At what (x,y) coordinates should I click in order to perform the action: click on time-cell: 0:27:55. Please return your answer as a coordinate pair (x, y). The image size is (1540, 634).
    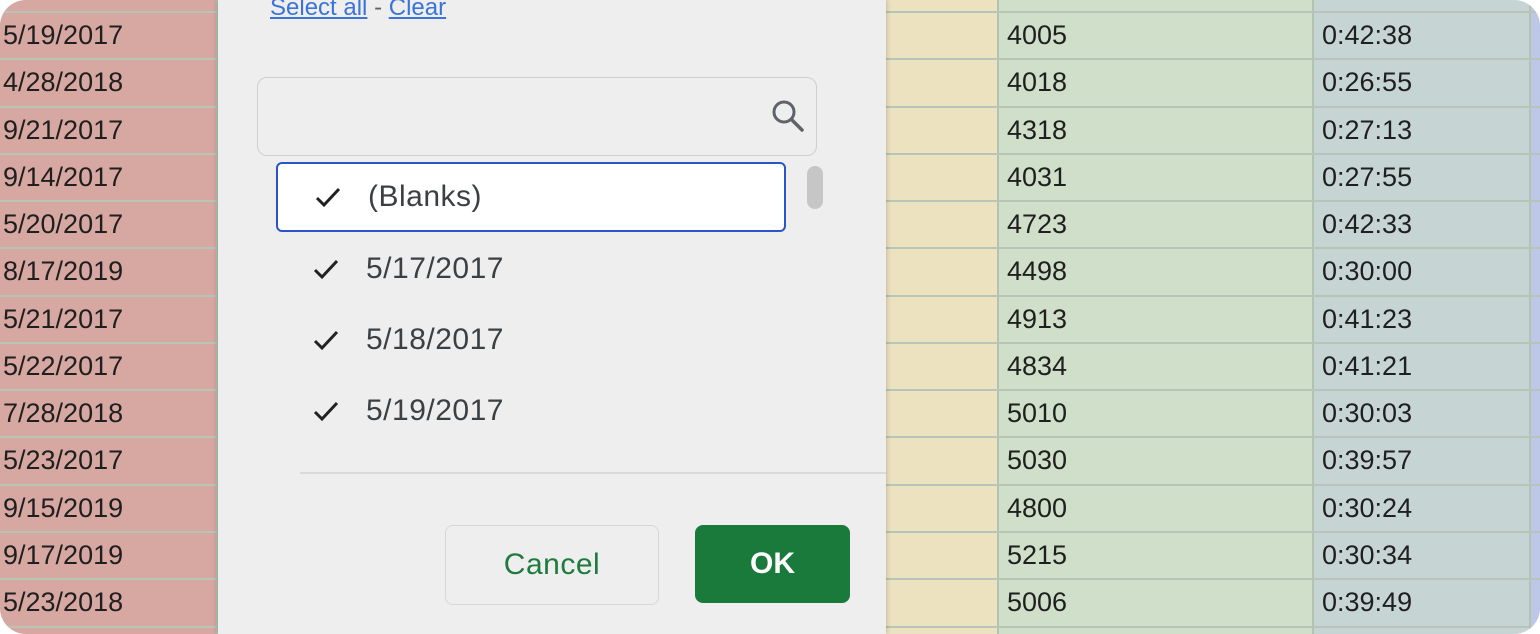
    Looking at the image, I should click on (1367, 177).